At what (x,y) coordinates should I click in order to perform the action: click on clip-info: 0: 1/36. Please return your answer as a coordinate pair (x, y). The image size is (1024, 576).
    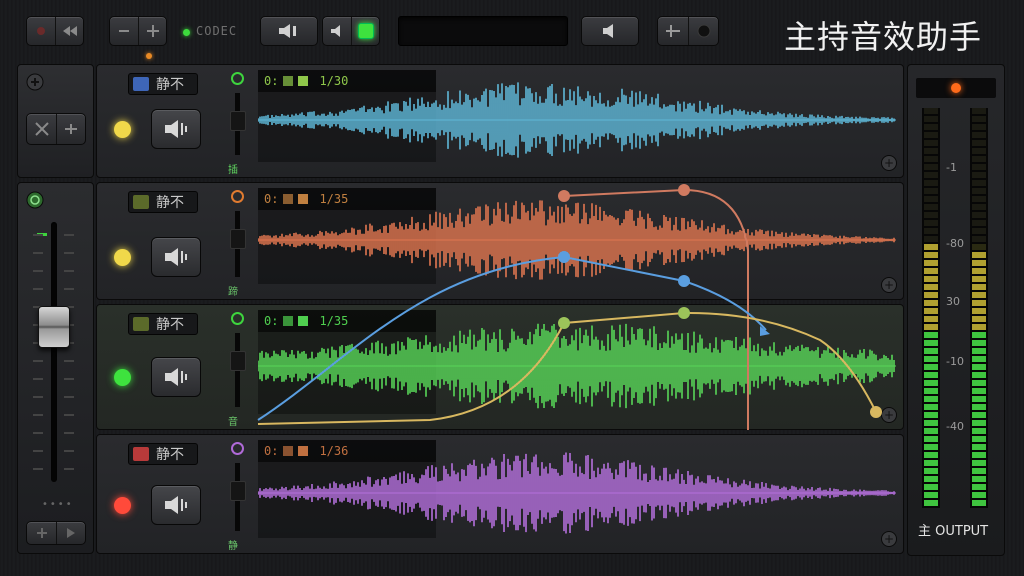
    Looking at the image, I should click on (347, 451).